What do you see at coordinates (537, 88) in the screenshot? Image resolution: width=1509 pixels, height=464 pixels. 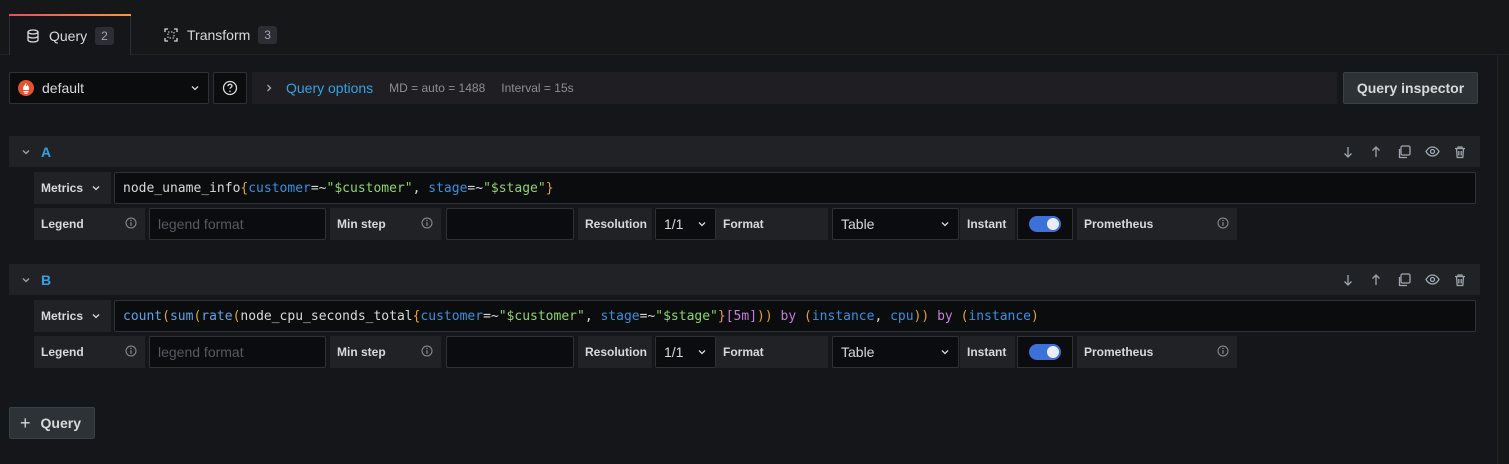 I see `query-options-interval: Interval = 15s` at bounding box center [537, 88].